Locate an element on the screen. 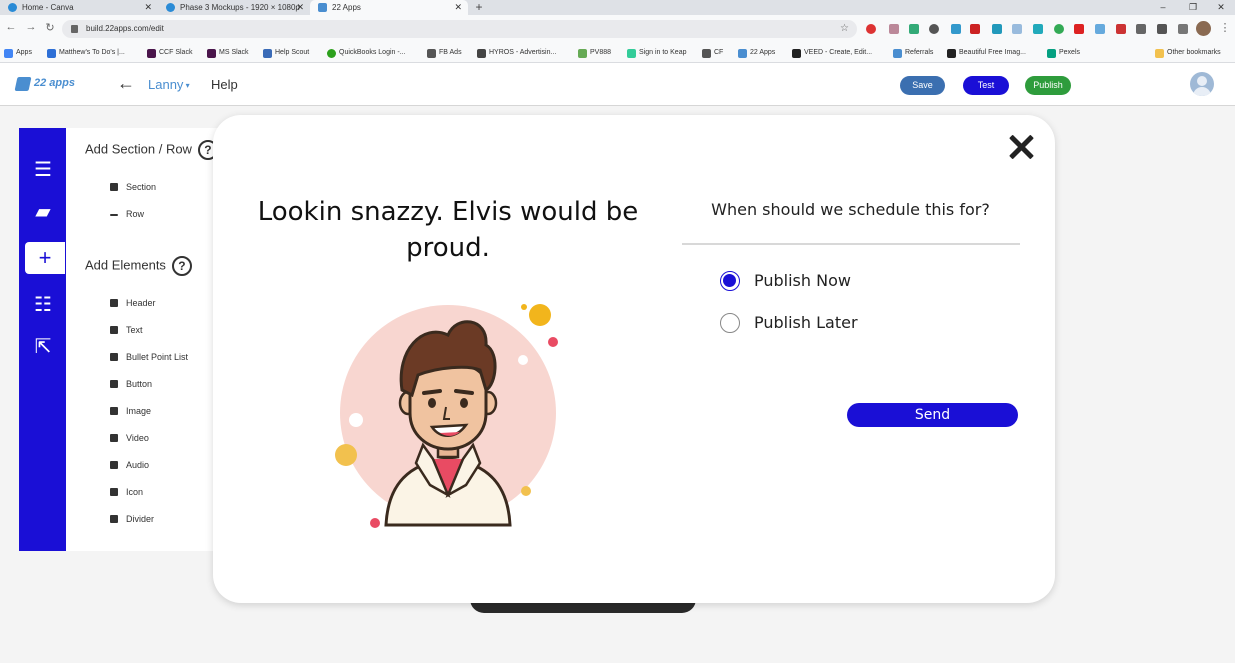 This screenshot has height=663, width=1235. back-arrow-icon: ← is located at coordinates (126, 83).